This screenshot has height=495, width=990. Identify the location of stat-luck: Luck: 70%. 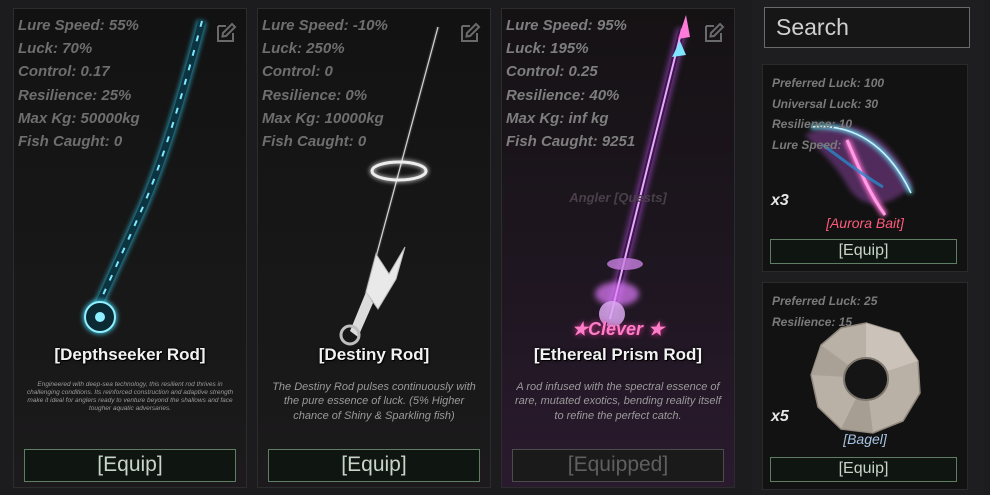
(55, 49).